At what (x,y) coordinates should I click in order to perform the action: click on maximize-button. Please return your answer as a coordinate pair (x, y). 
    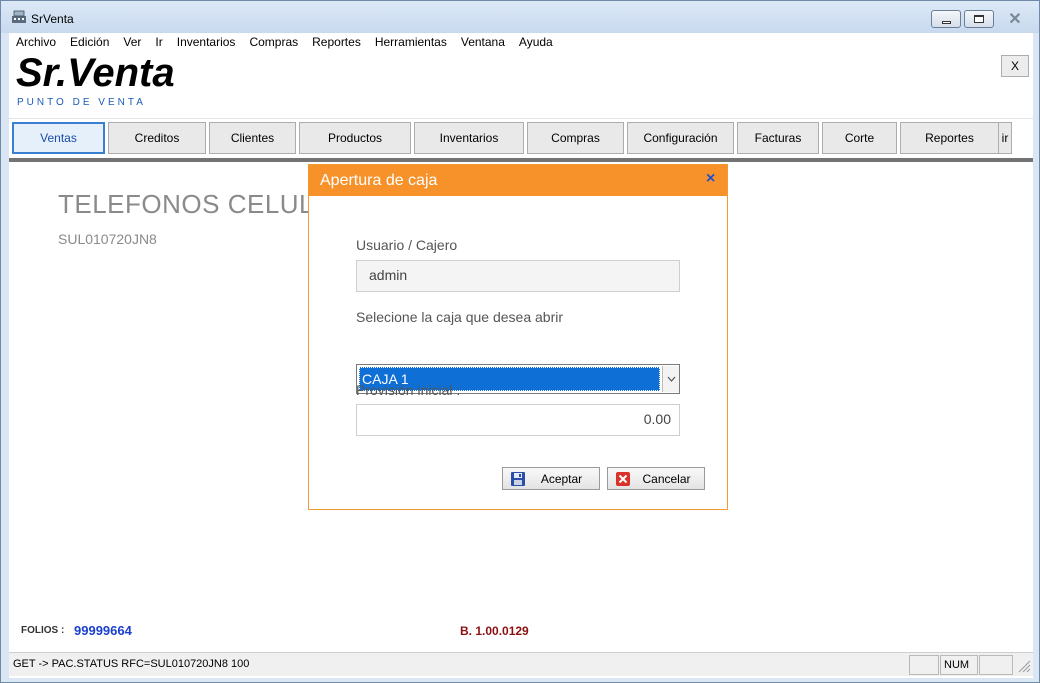
    Looking at the image, I should click on (979, 19).